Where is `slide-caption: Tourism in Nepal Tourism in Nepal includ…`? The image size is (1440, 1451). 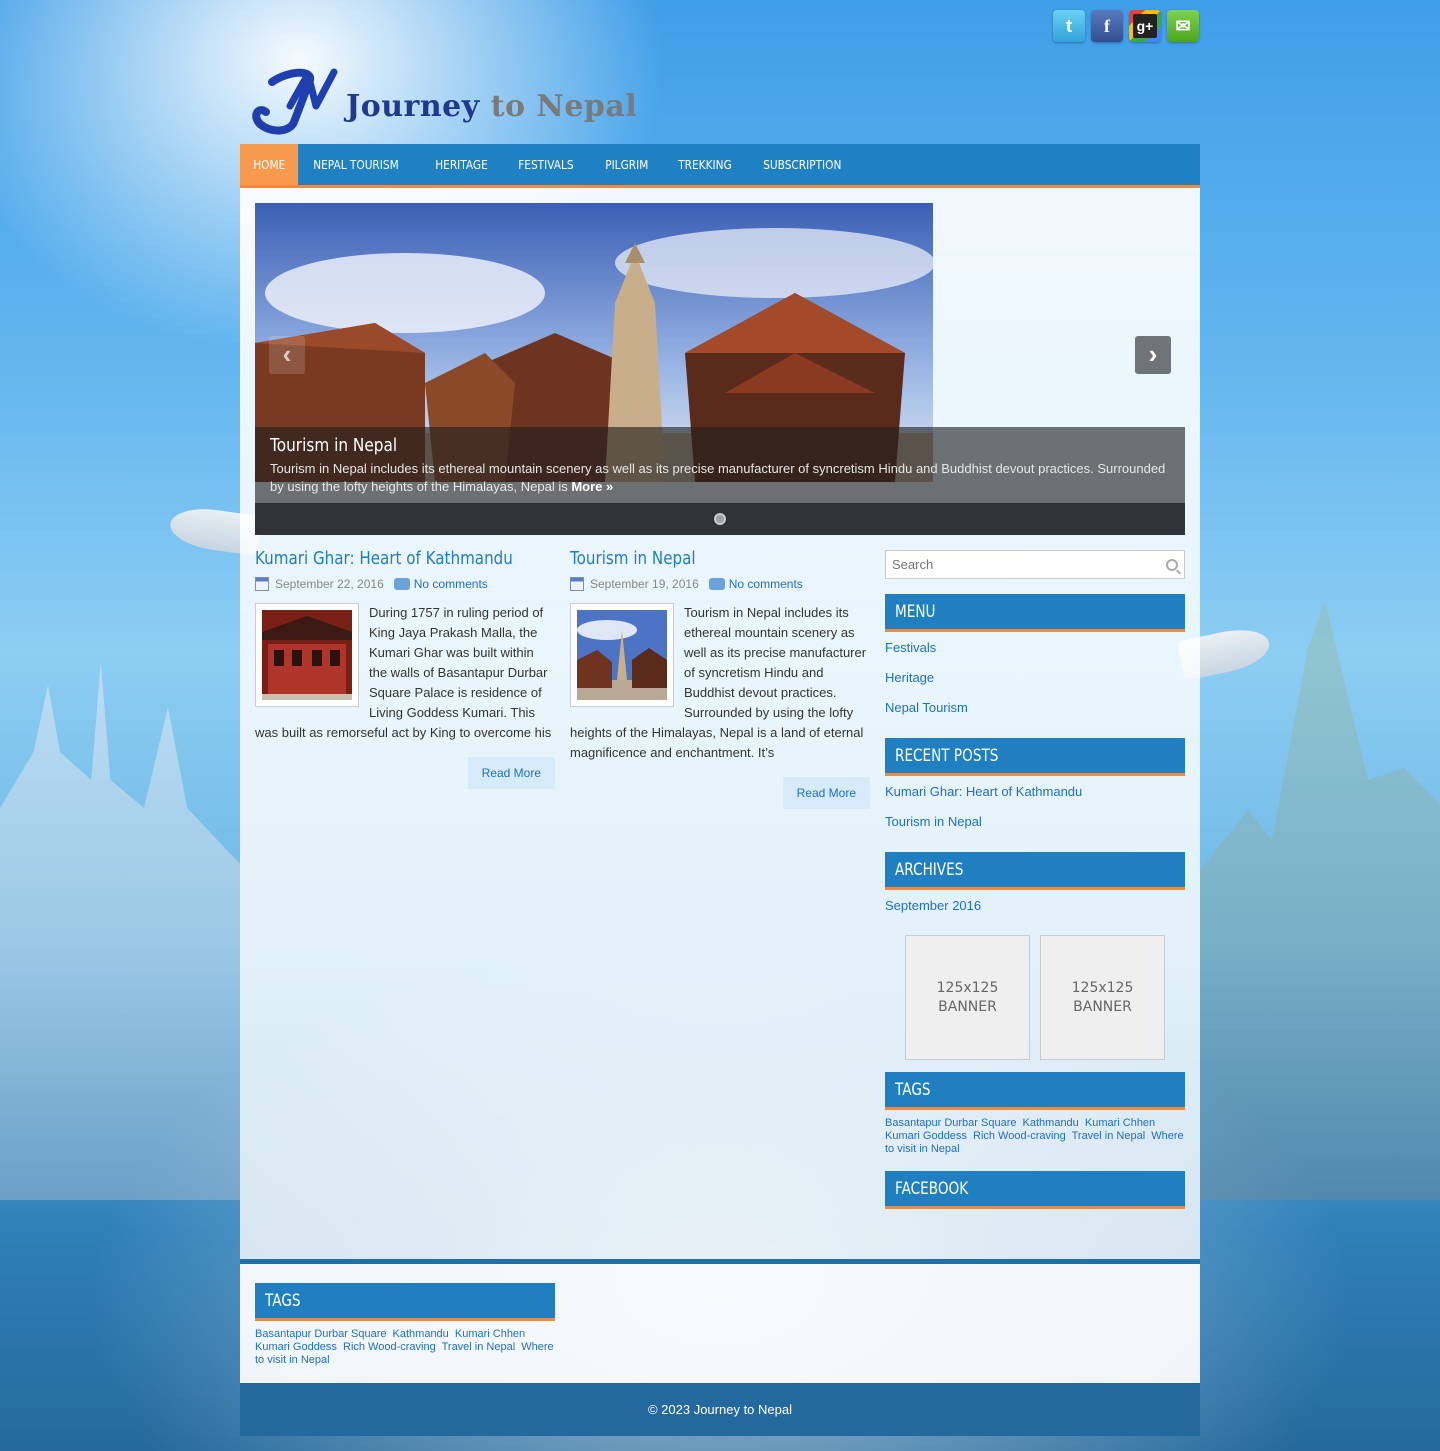 slide-caption: Tourism in Nepal Tourism in Nepal includ… is located at coordinates (720, 465).